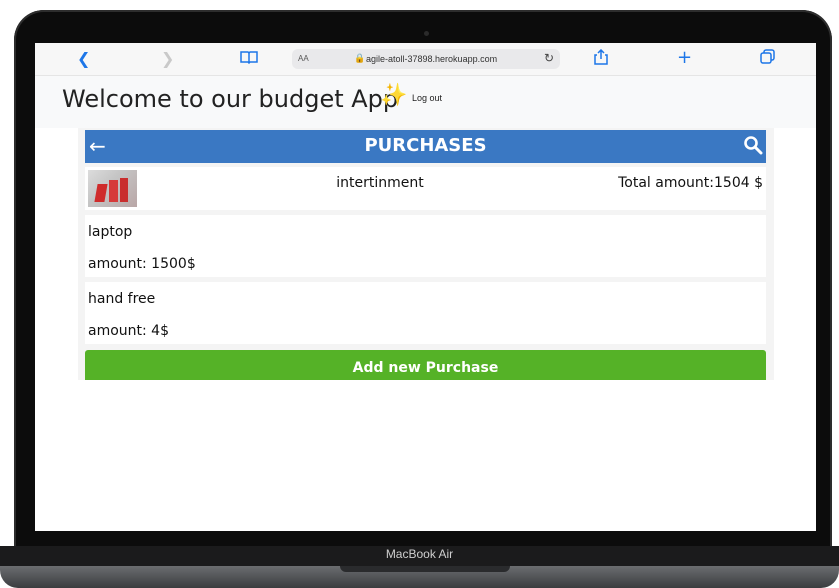  I want to click on bookmarks-book-icon, so click(249, 59).